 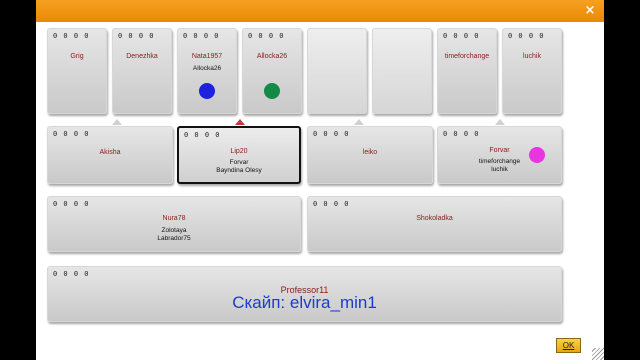 What do you see at coordinates (272, 91) in the screenshot?
I see `green-chip-icon` at bounding box center [272, 91].